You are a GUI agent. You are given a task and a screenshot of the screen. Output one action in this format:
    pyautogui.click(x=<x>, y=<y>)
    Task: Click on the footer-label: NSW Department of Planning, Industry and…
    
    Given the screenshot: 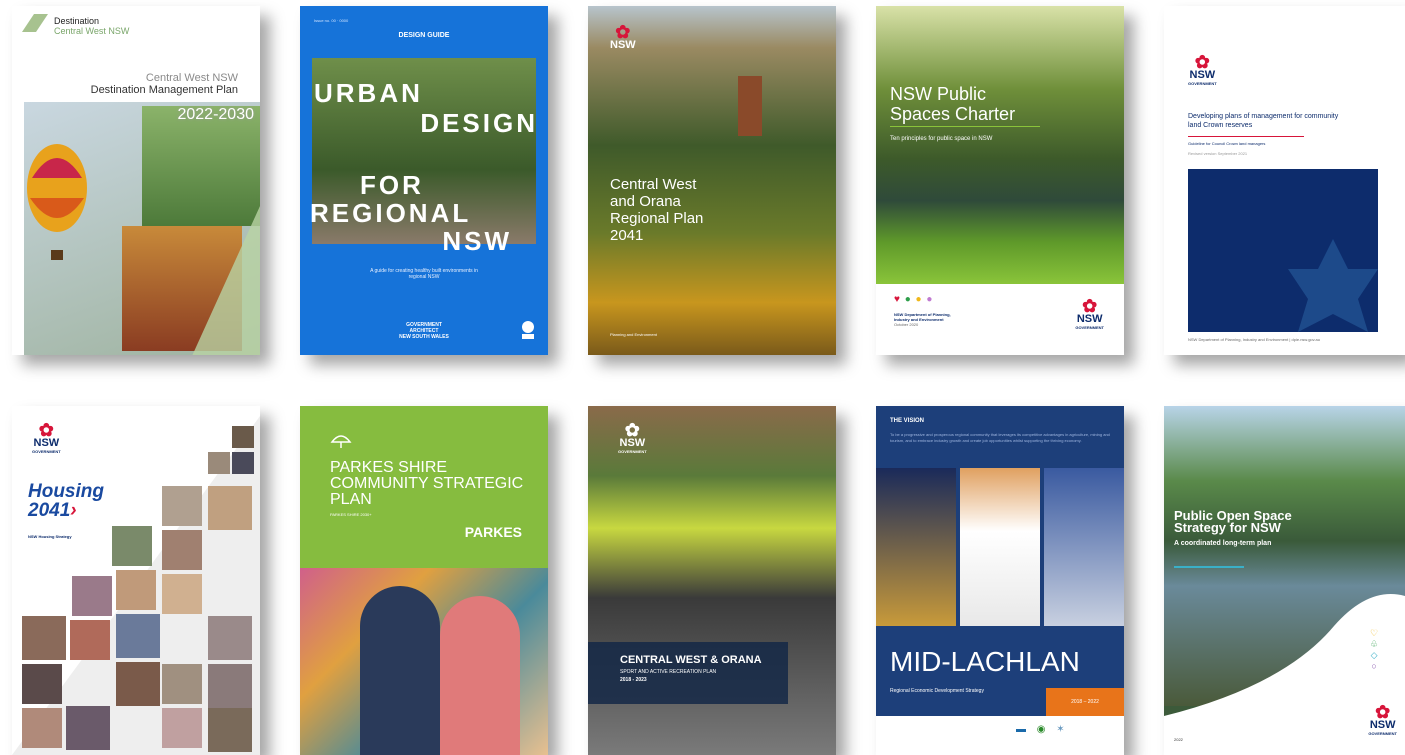 What is the action you would take?
    pyautogui.click(x=1254, y=339)
    